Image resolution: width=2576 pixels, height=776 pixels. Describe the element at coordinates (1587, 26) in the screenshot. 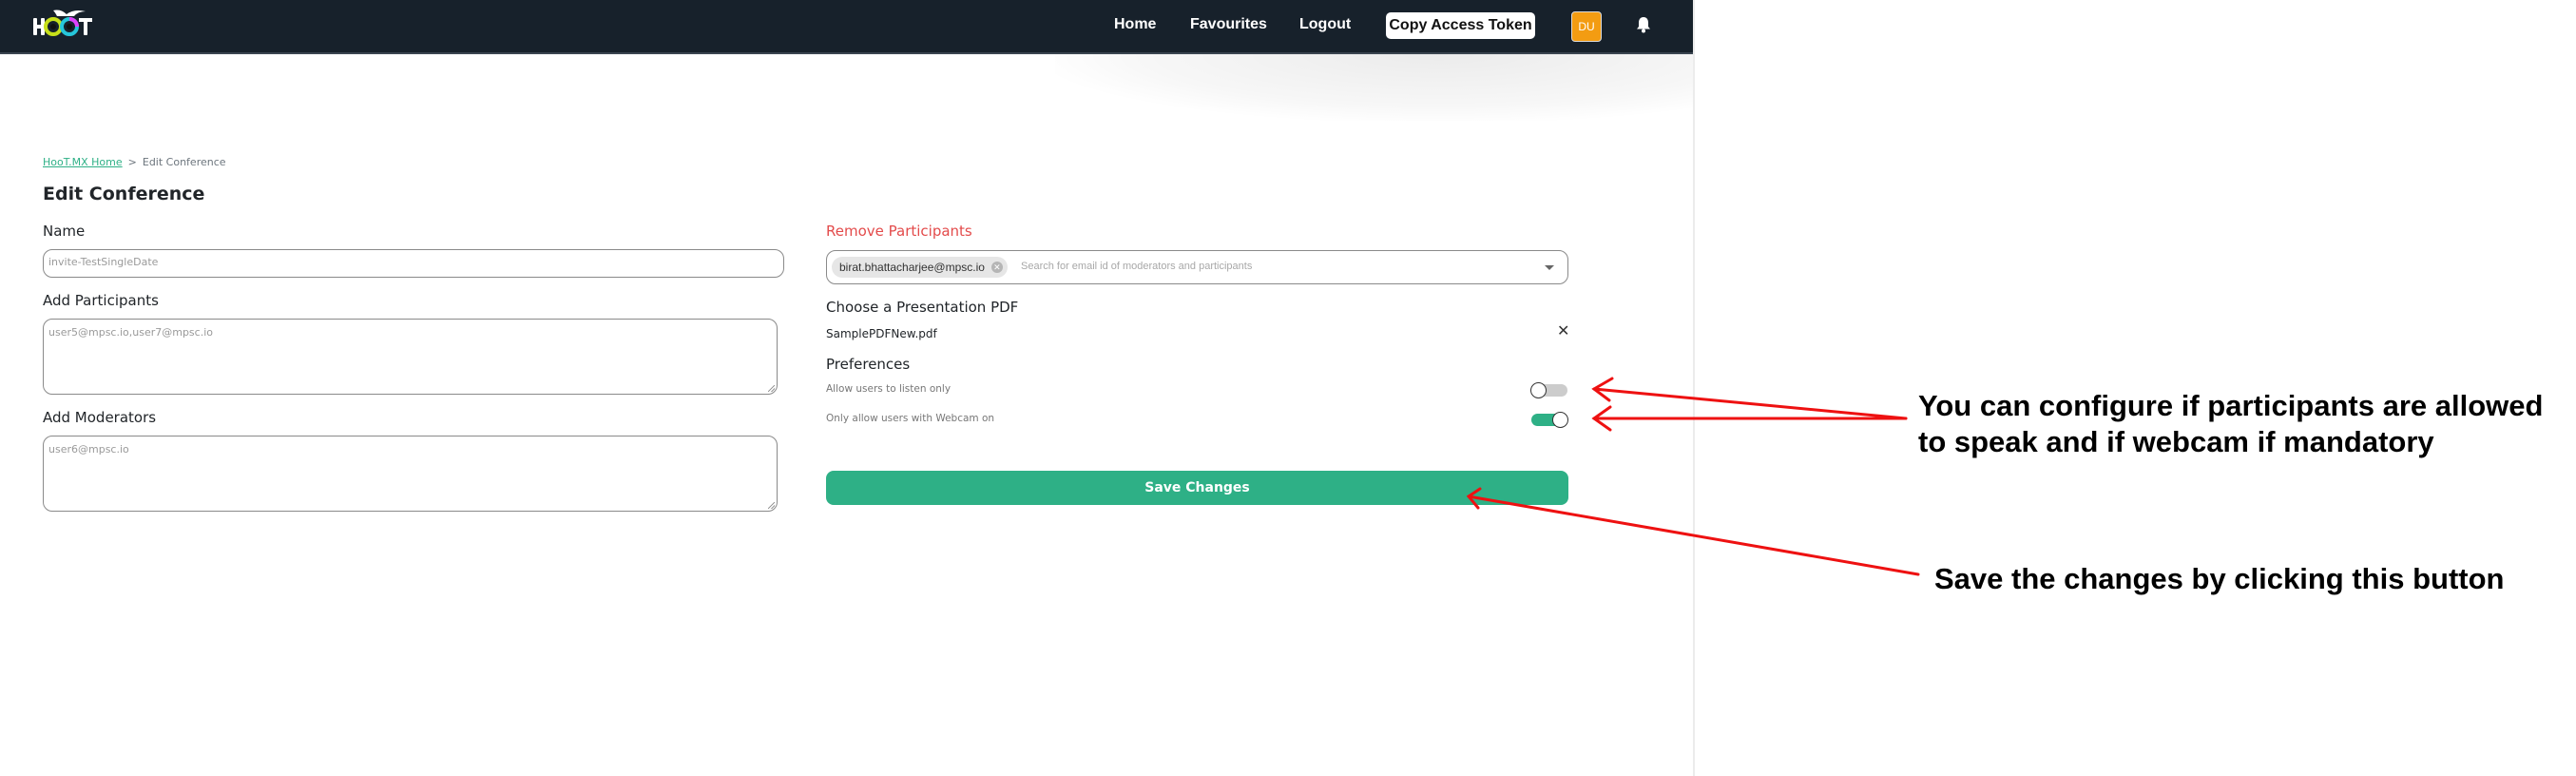

I see `user-avatar: DU` at that location.